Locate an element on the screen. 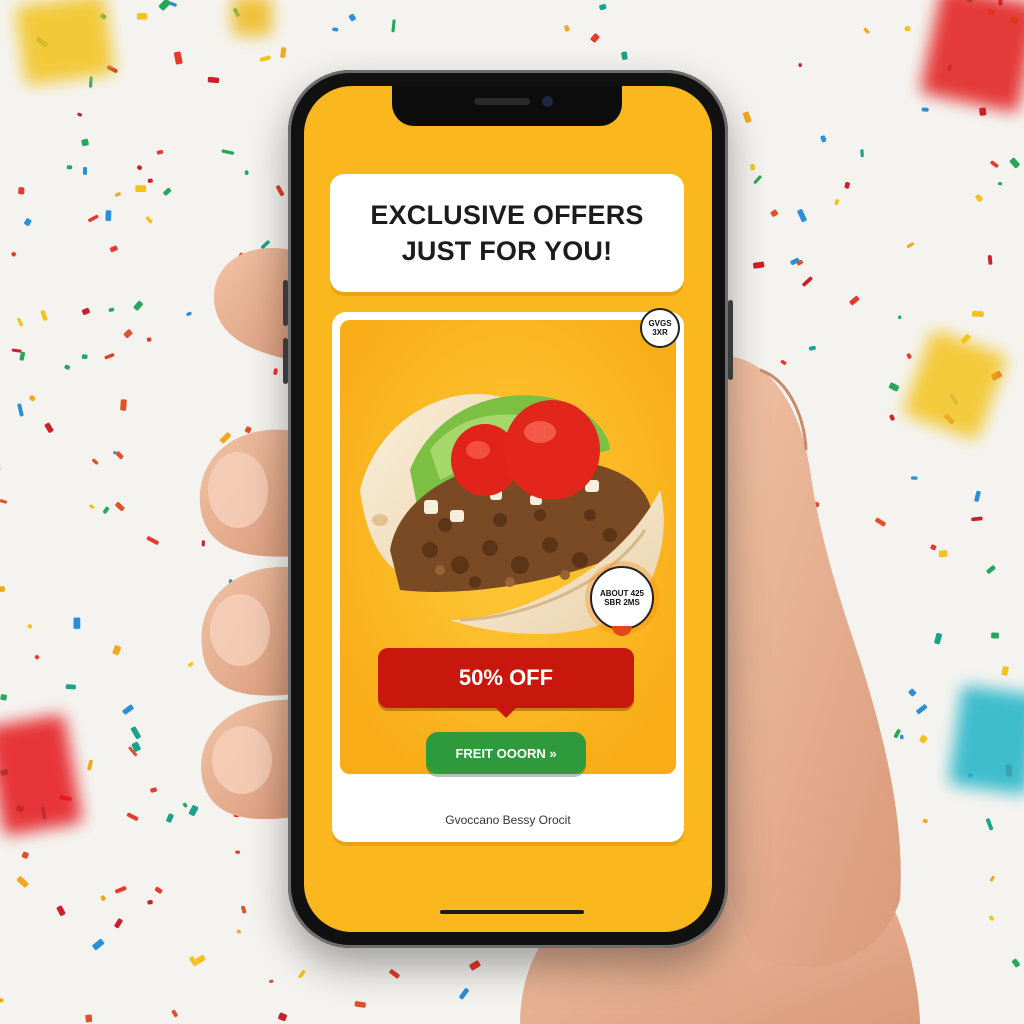 This screenshot has width=1024, height=1024. headline-card: EXCLUSIVE OFFERS JUST FOR YOU! is located at coordinates (507, 233).